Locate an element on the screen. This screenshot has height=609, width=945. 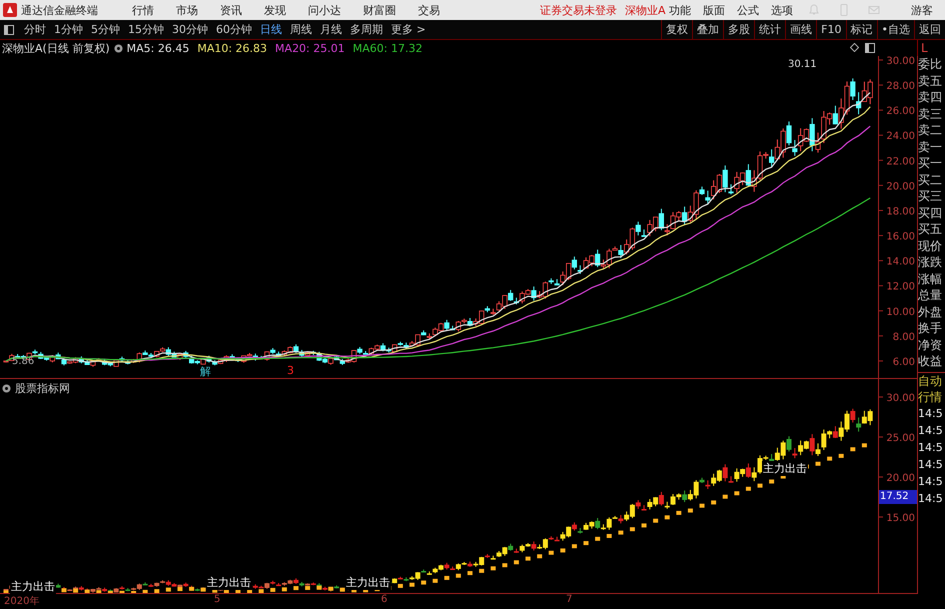
quote-label: 涨幅 is located at coordinates (930, 278).